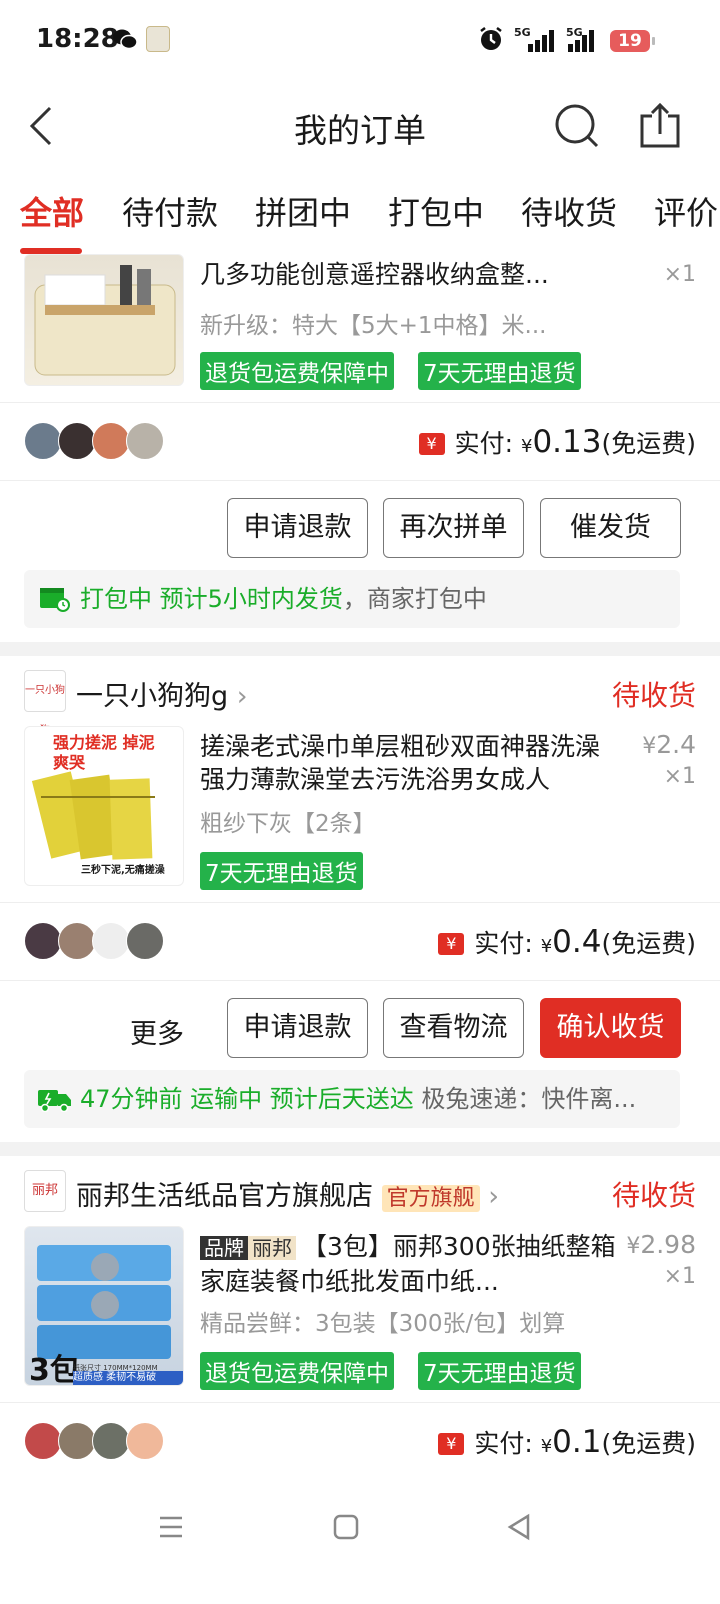 The image size is (720, 1604). I want to click on tab-group-buying: 拼团中, so click(303, 211).